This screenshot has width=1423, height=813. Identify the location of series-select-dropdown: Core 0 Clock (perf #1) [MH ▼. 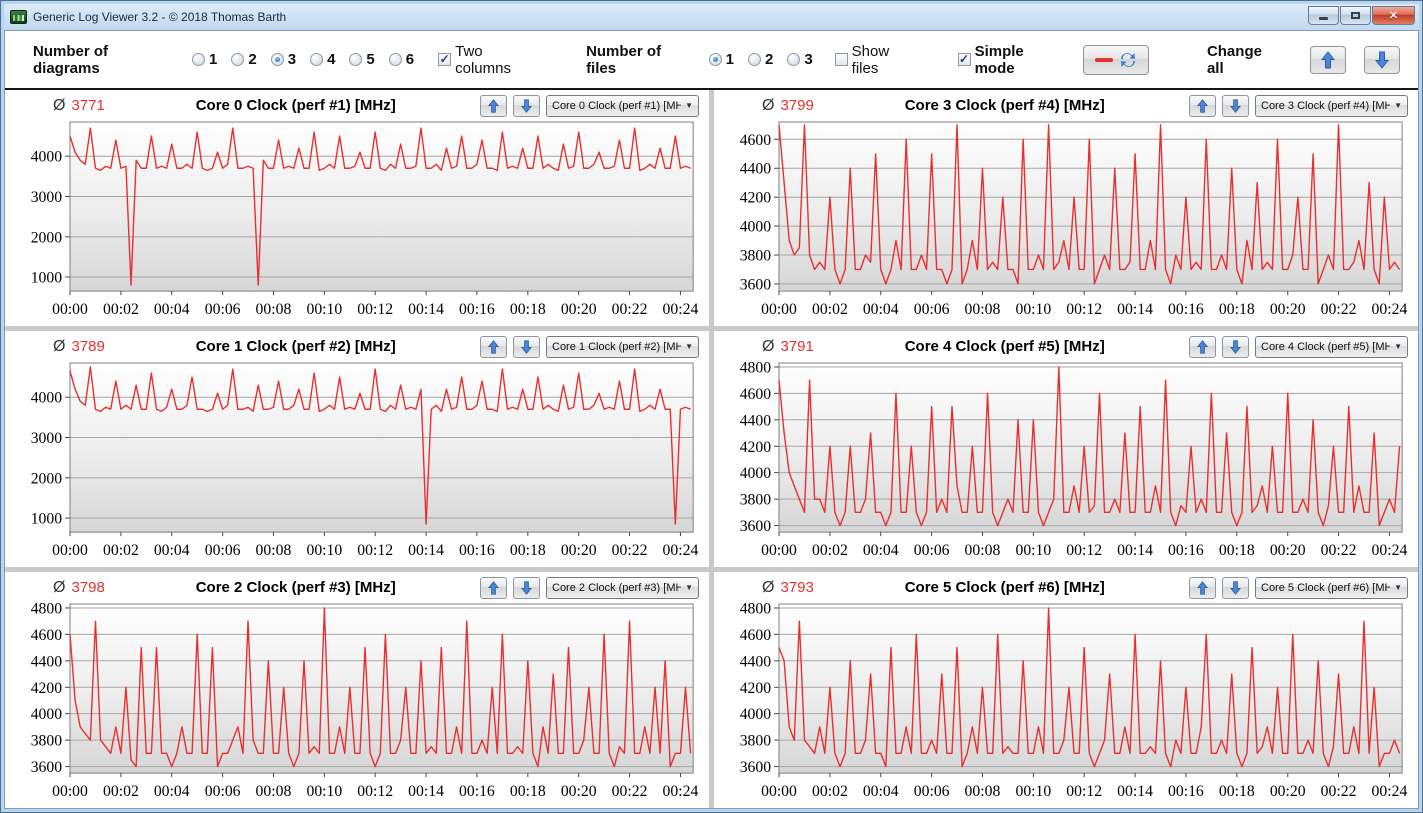
(622, 105).